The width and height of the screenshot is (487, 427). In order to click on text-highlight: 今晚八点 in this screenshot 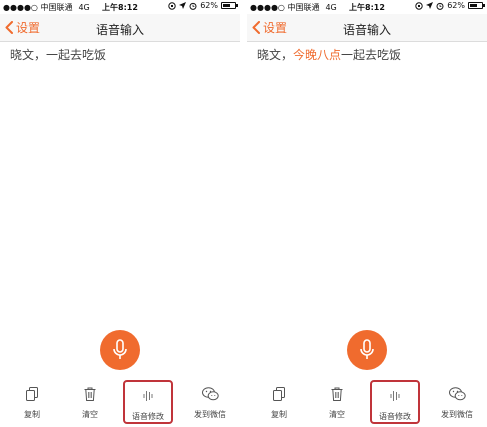, I will do `click(317, 55)`.